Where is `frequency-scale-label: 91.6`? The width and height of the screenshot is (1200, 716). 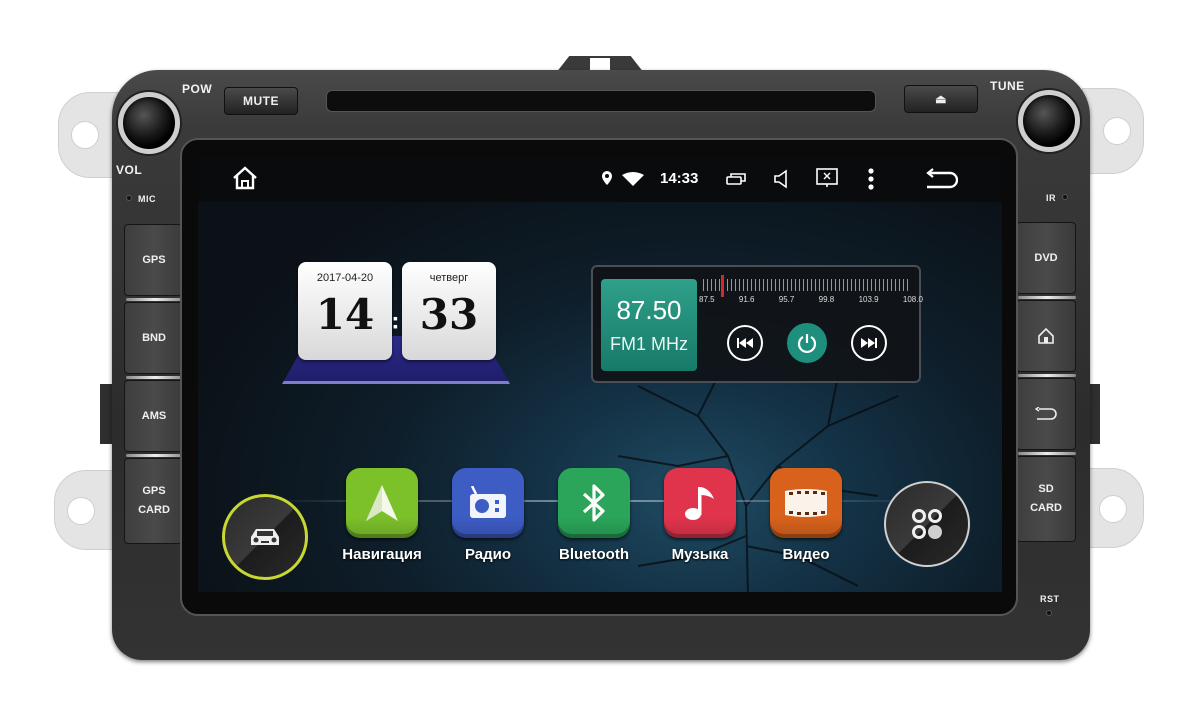
frequency-scale-label: 91.6 is located at coordinates (746, 299).